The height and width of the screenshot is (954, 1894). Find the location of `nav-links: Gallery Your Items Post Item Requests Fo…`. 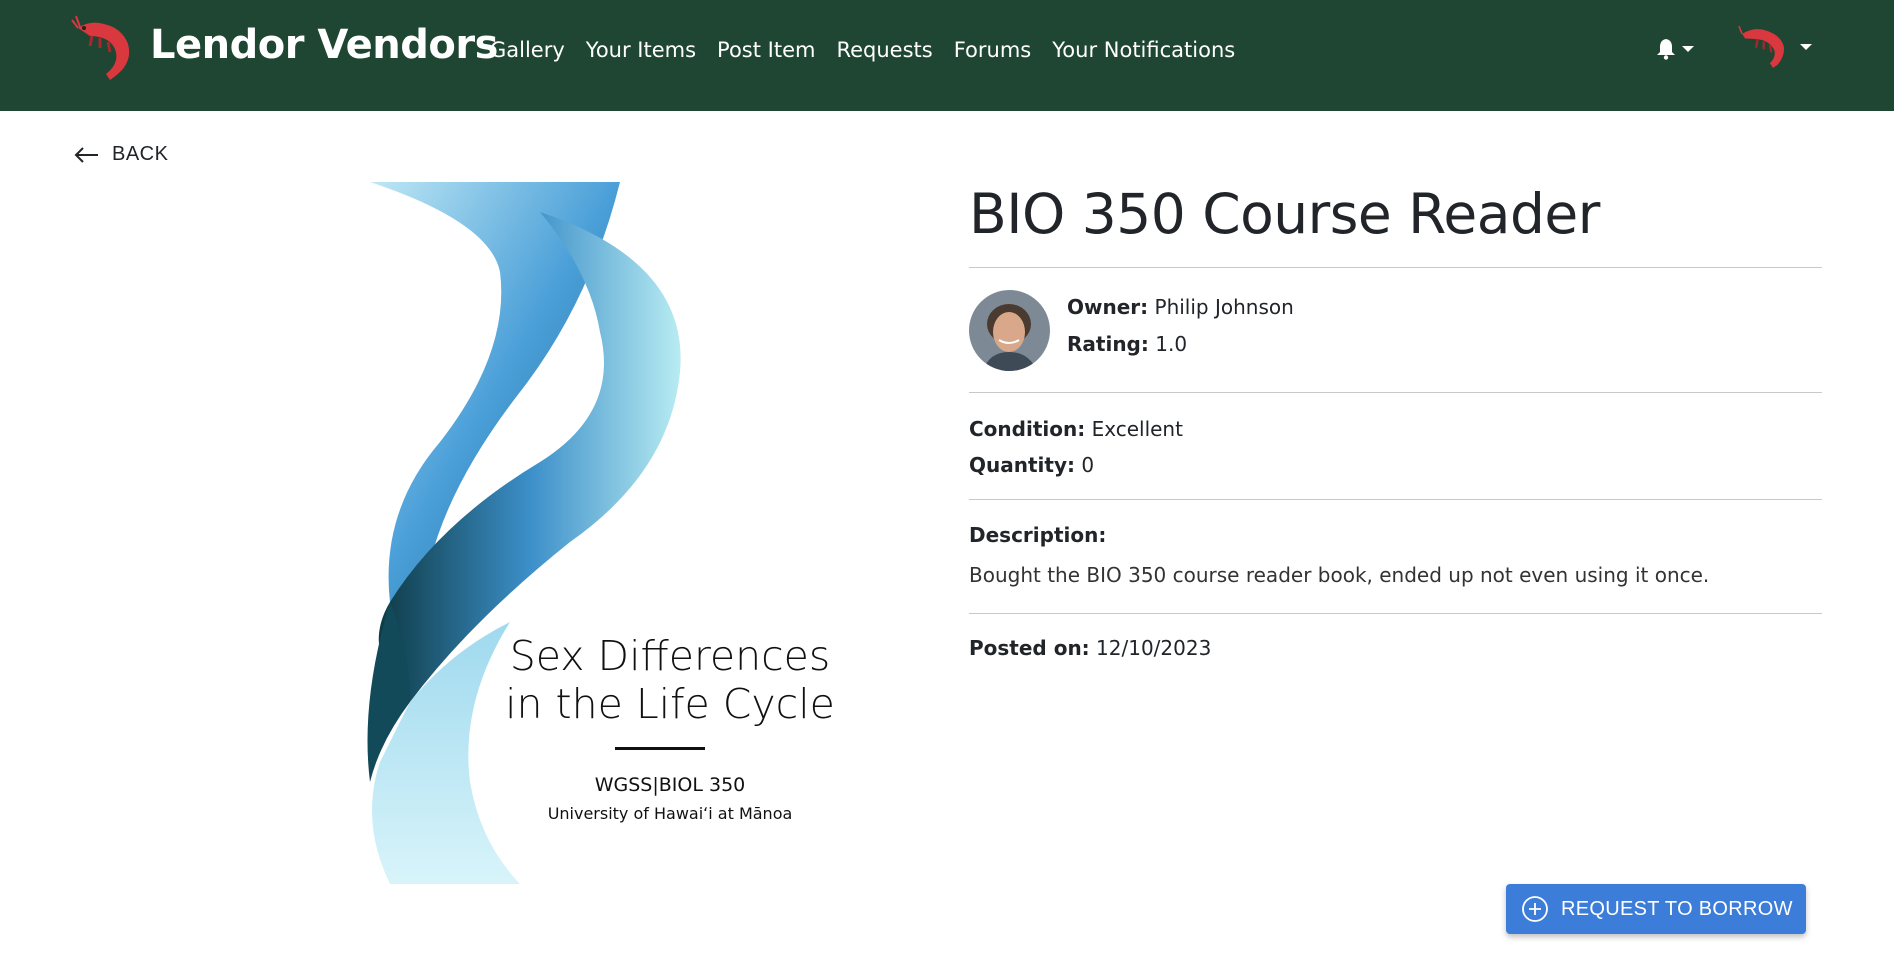

nav-links: Gallery Your Items Post Item Requests Fo… is located at coordinates (873, 50).